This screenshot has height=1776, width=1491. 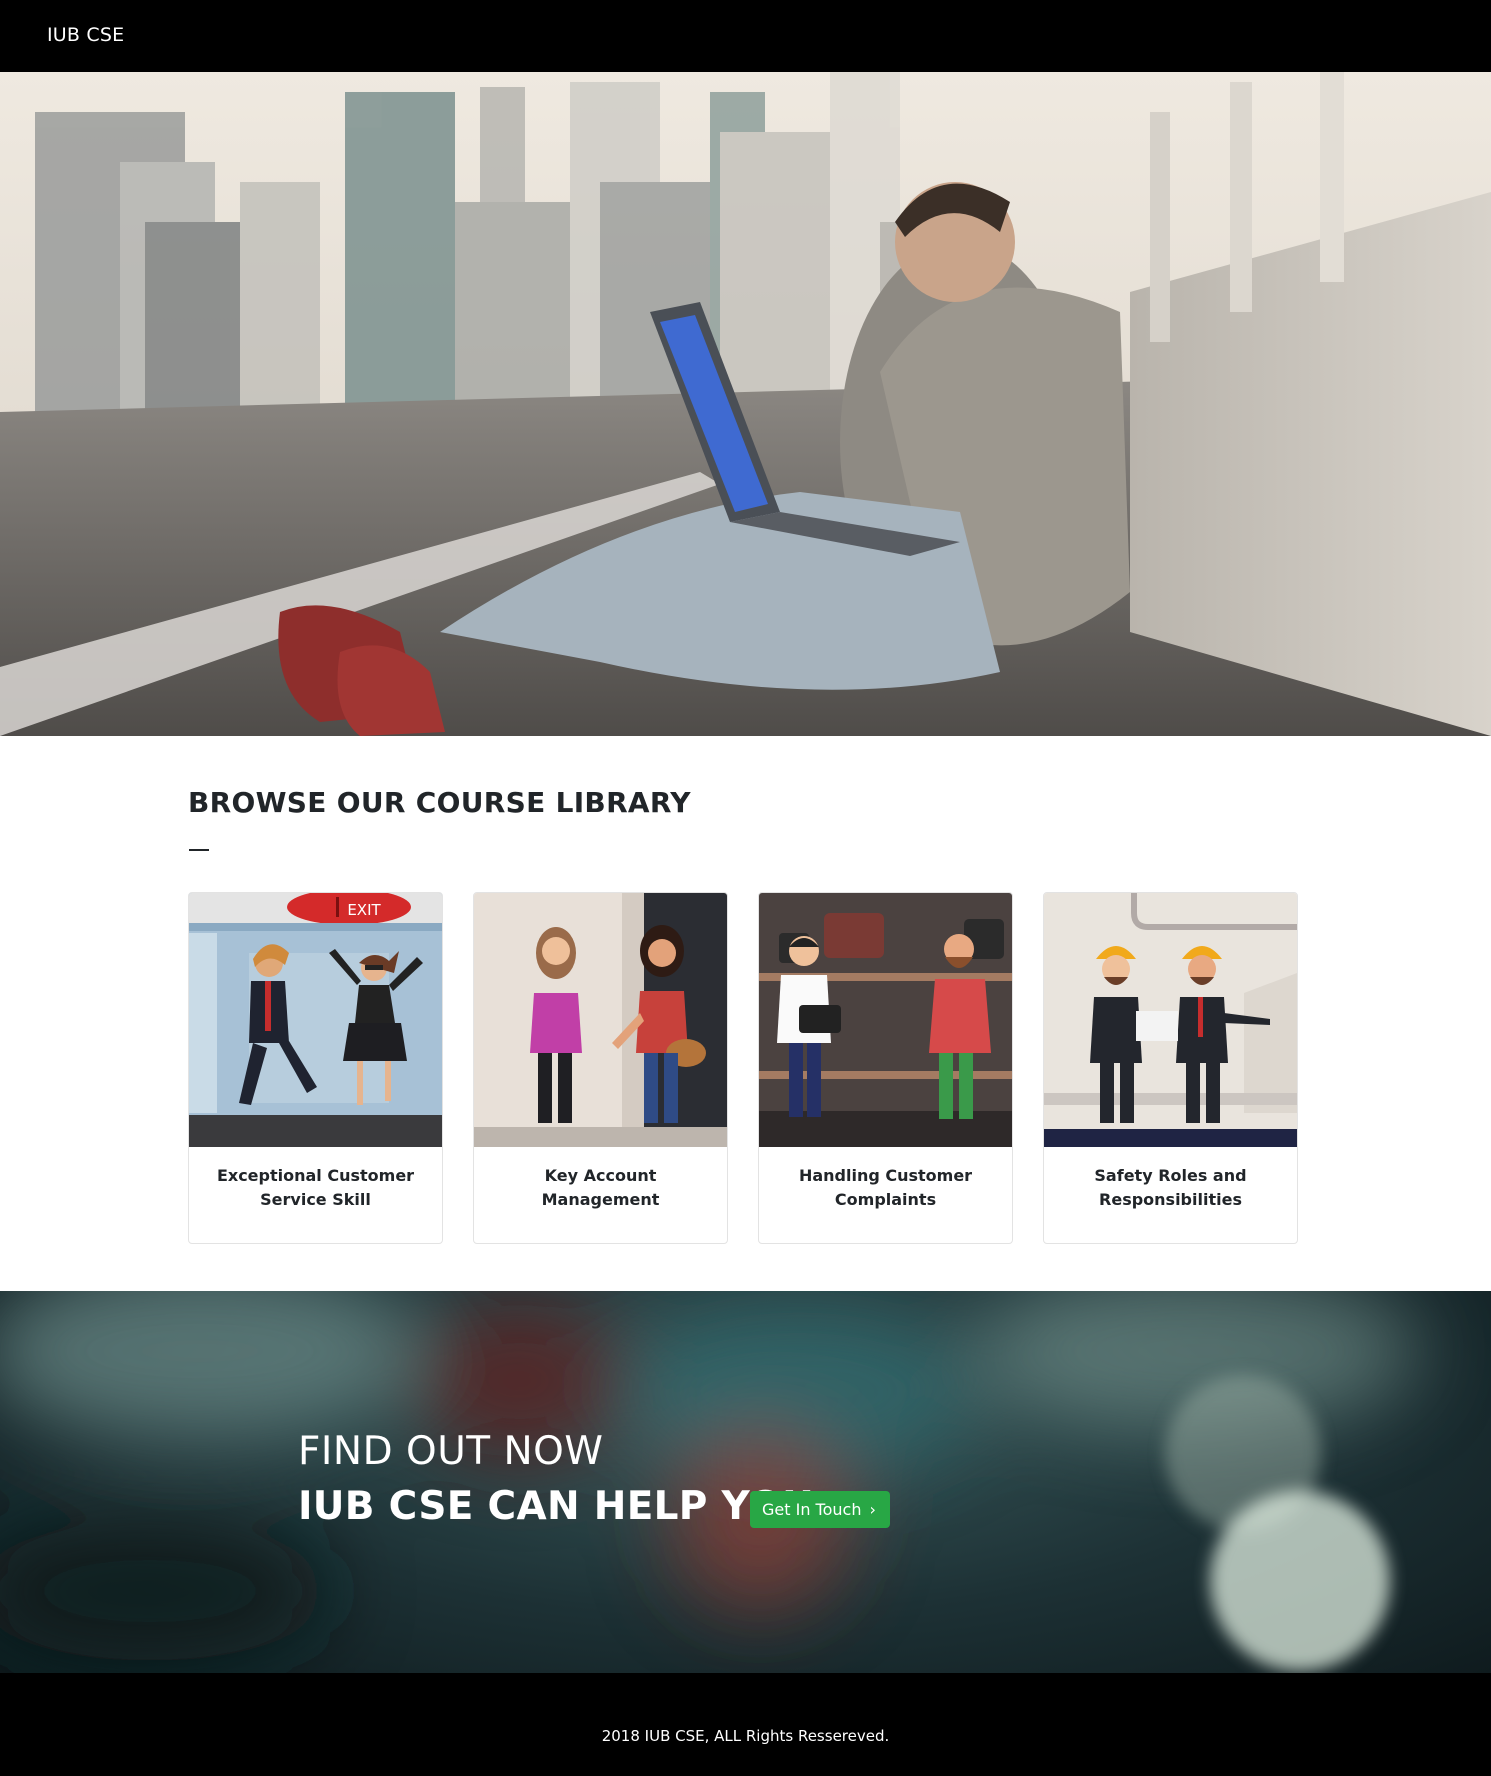 I want to click on get-in-touch-label: Get In Touch, so click(x=812, y=1509).